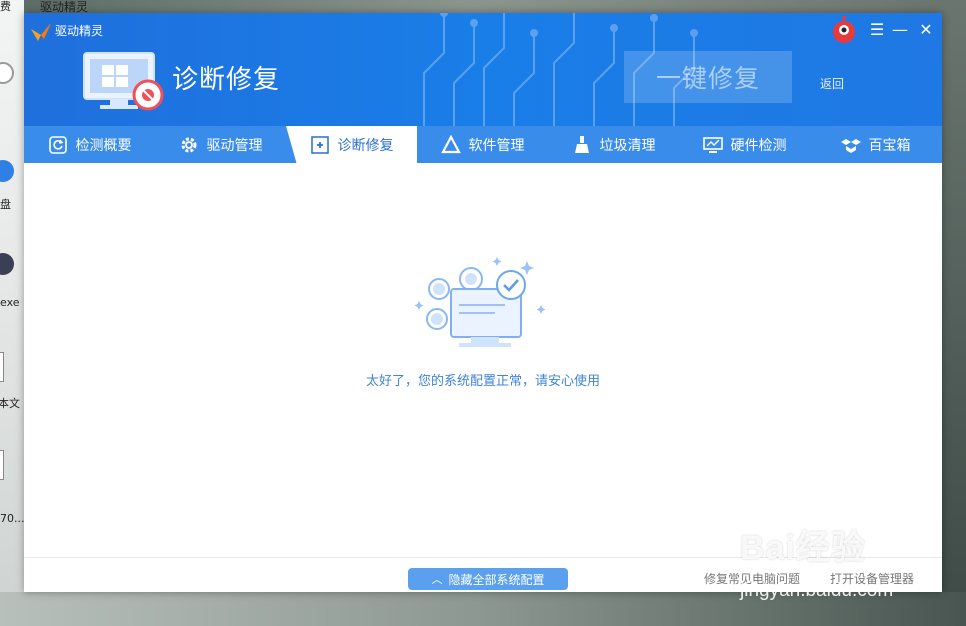  What do you see at coordinates (437, 579) in the screenshot?
I see `chevron-up-icon: ︿` at bounding box center [437, 579].